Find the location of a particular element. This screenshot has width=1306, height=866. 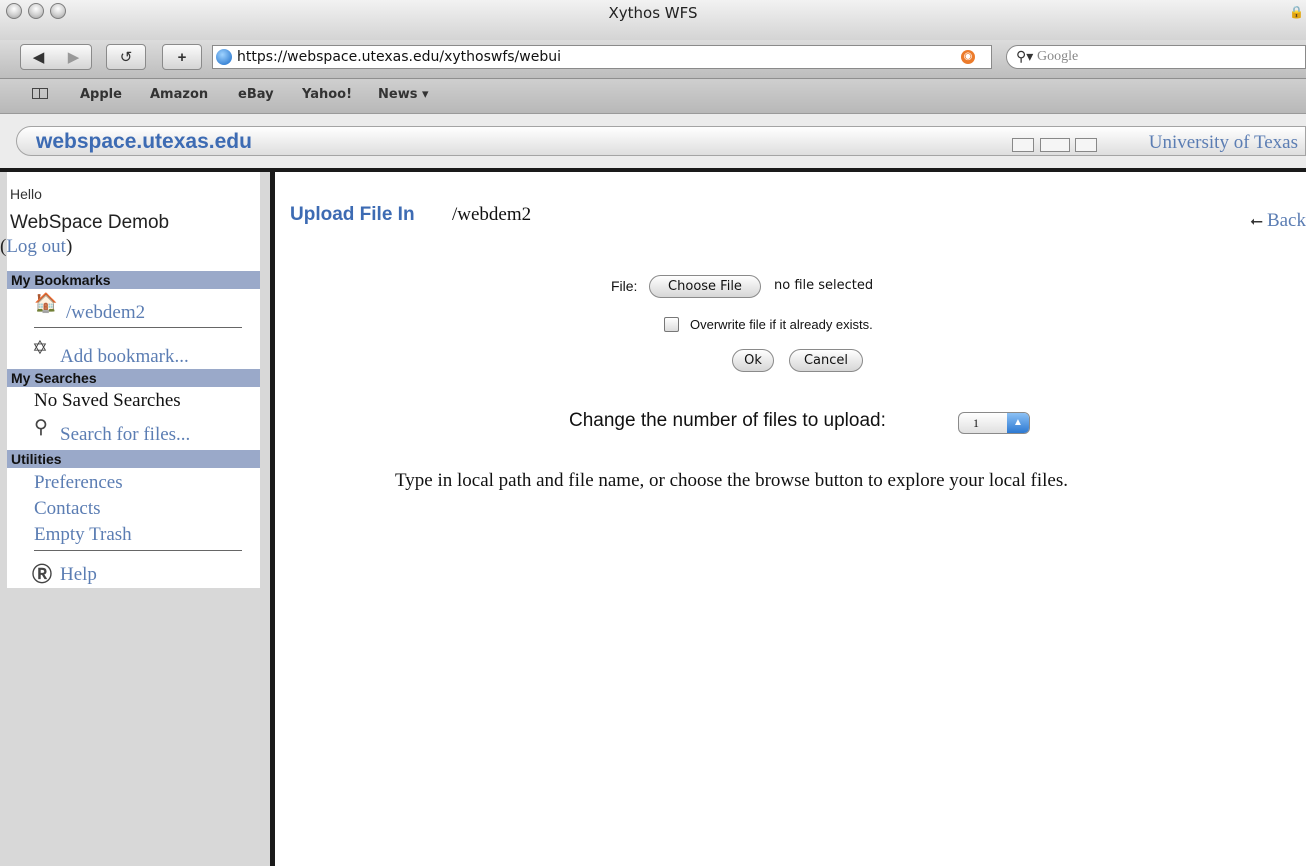

logout-close-paren: ) is located at coordinates (69, 246).